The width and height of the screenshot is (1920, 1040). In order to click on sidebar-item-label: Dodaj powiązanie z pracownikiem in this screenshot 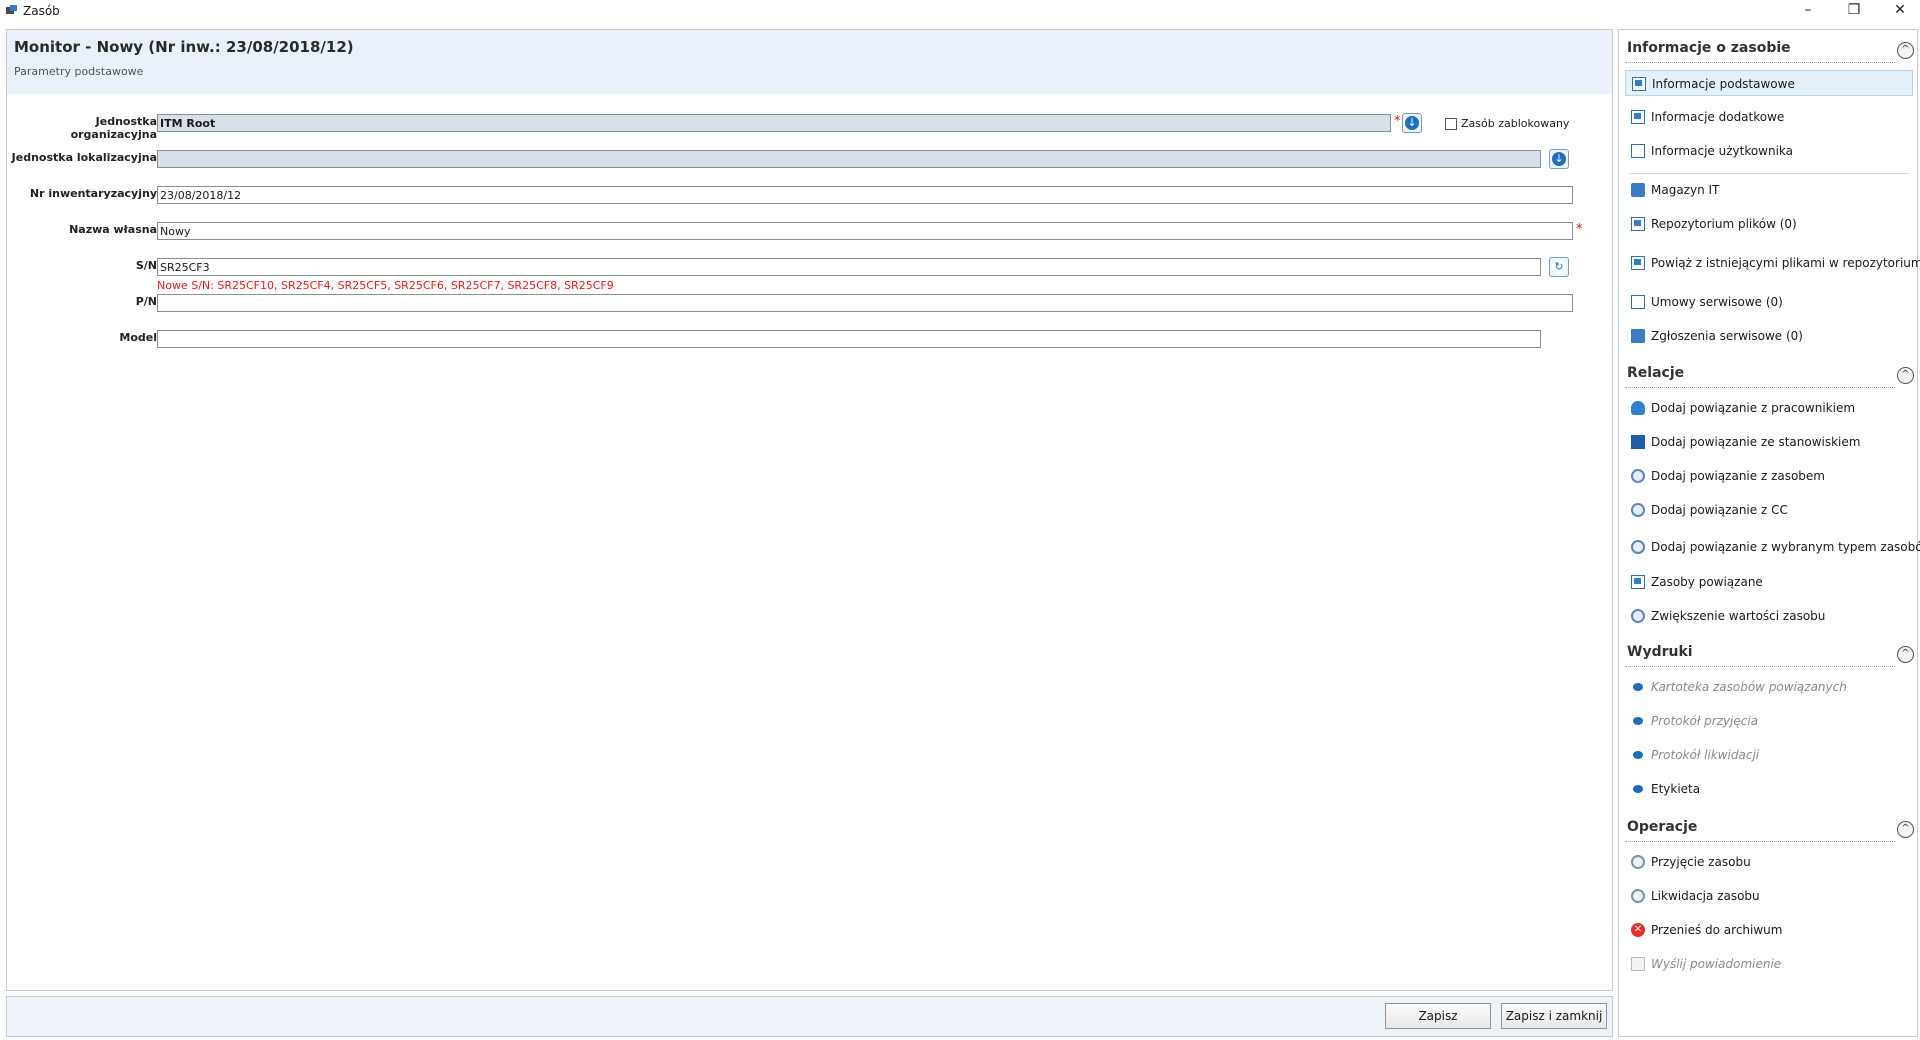, I will do `click(1753, 408)`.